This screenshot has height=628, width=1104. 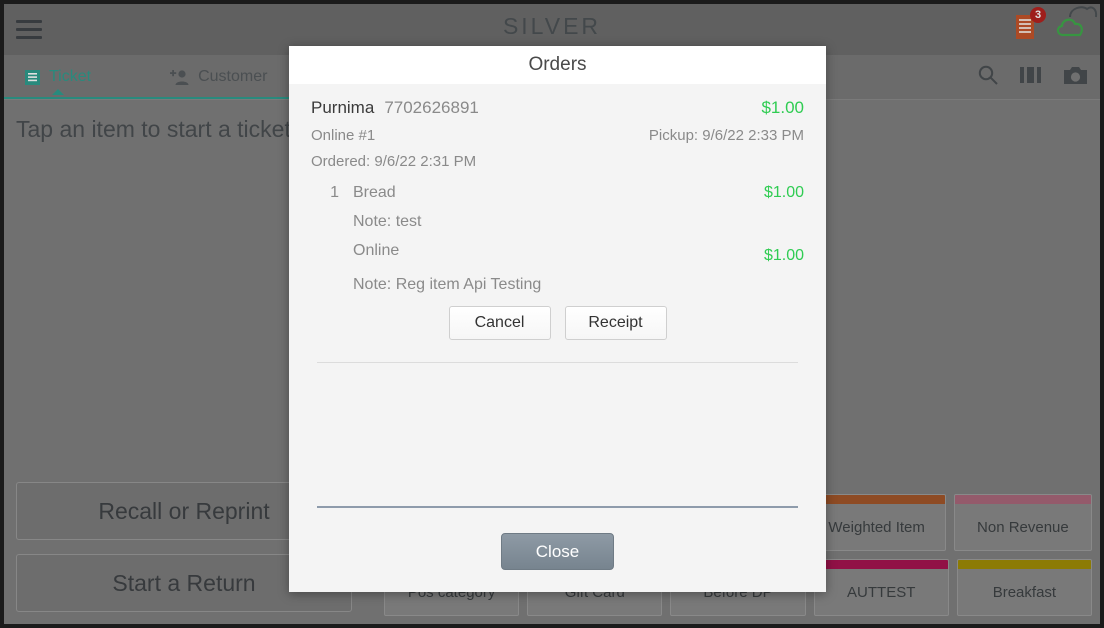 What do you see at coordinates (374, 192) in the screenshot?
I see `line-item-name: Bread` at bounding box center [374, 192].